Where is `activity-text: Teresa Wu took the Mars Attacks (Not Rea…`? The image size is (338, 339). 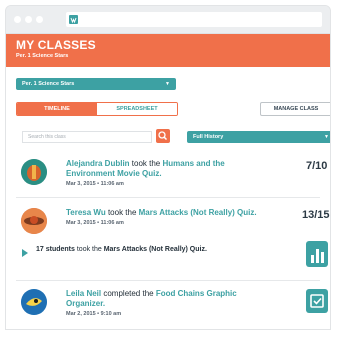
activity-text: Teresa Wu took the Mars Attacks (Not Rea… is located at coordinates (161, 212).